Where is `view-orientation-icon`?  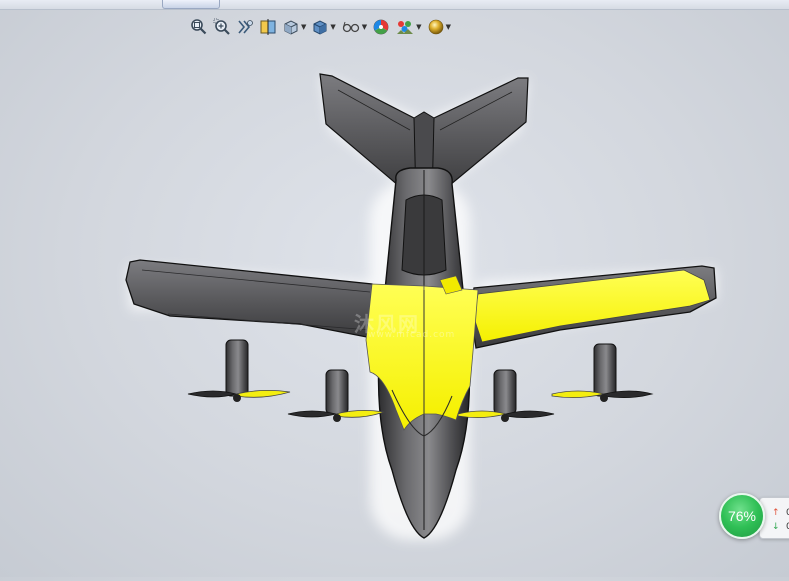 view-orientation-icon is located at coordinates (291, 27).